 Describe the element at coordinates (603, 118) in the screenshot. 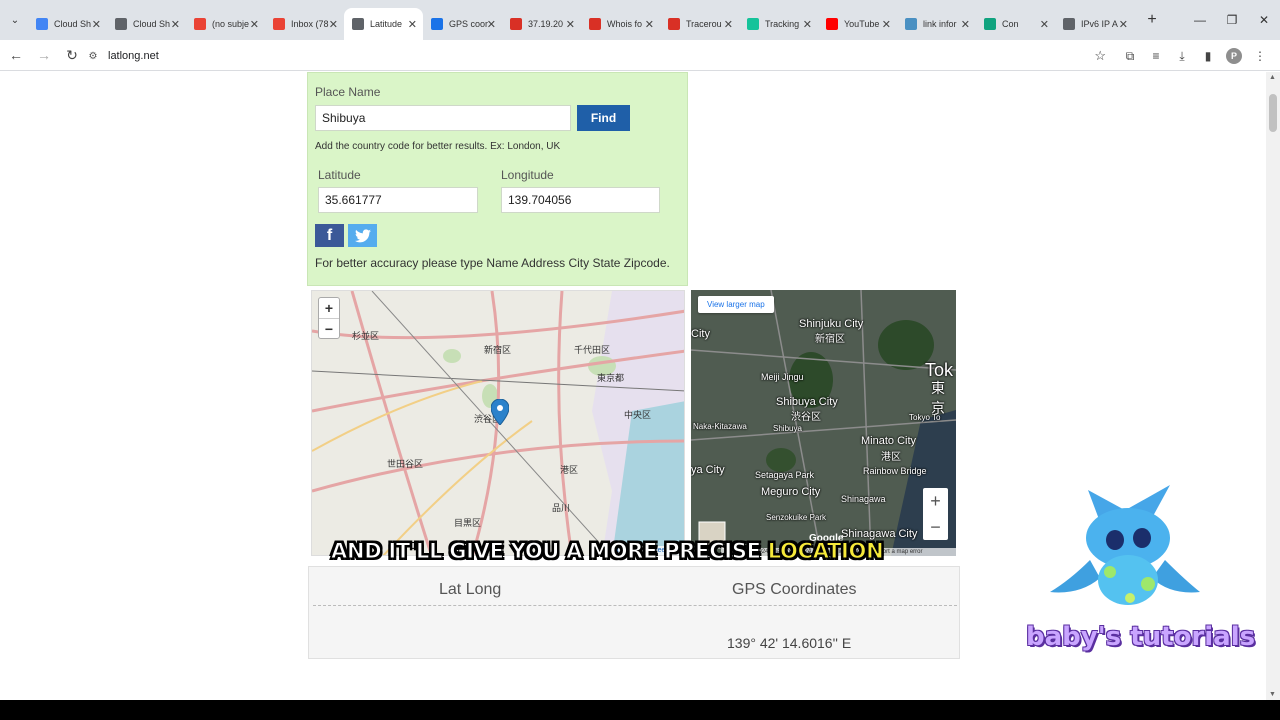

I see `find-button: Find` at that location.